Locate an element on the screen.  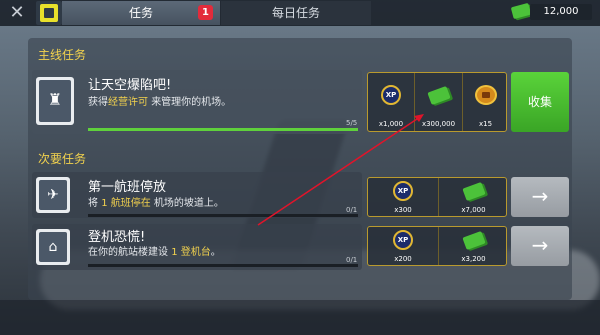
reward-money: x7,000 is located at coordinates (473, 197).